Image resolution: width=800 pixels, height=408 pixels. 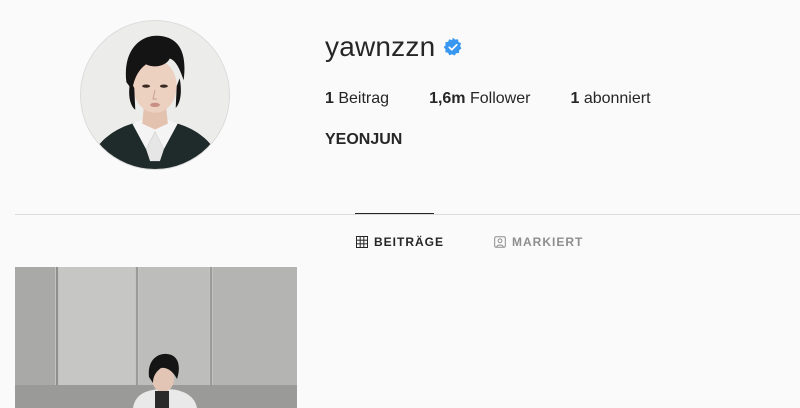 I want to click on tab-tagged: MARKIERT, so click(x=538, y=242).